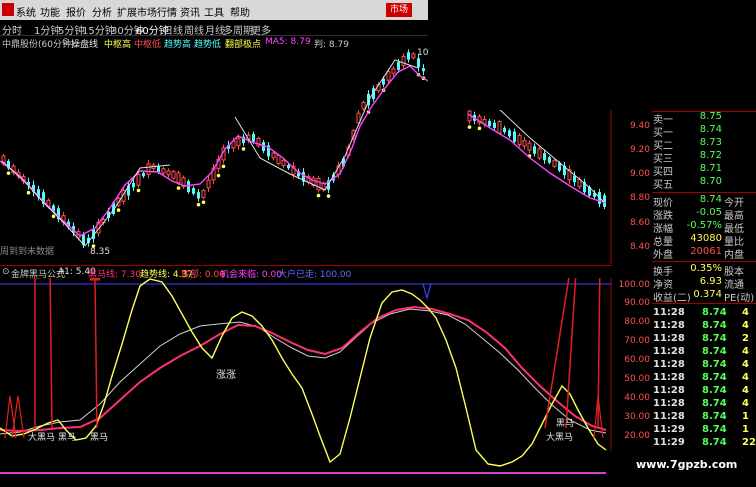 The height and width of the screenshot is (487, 756). I want to click on blue-spike, so click(427, 292).